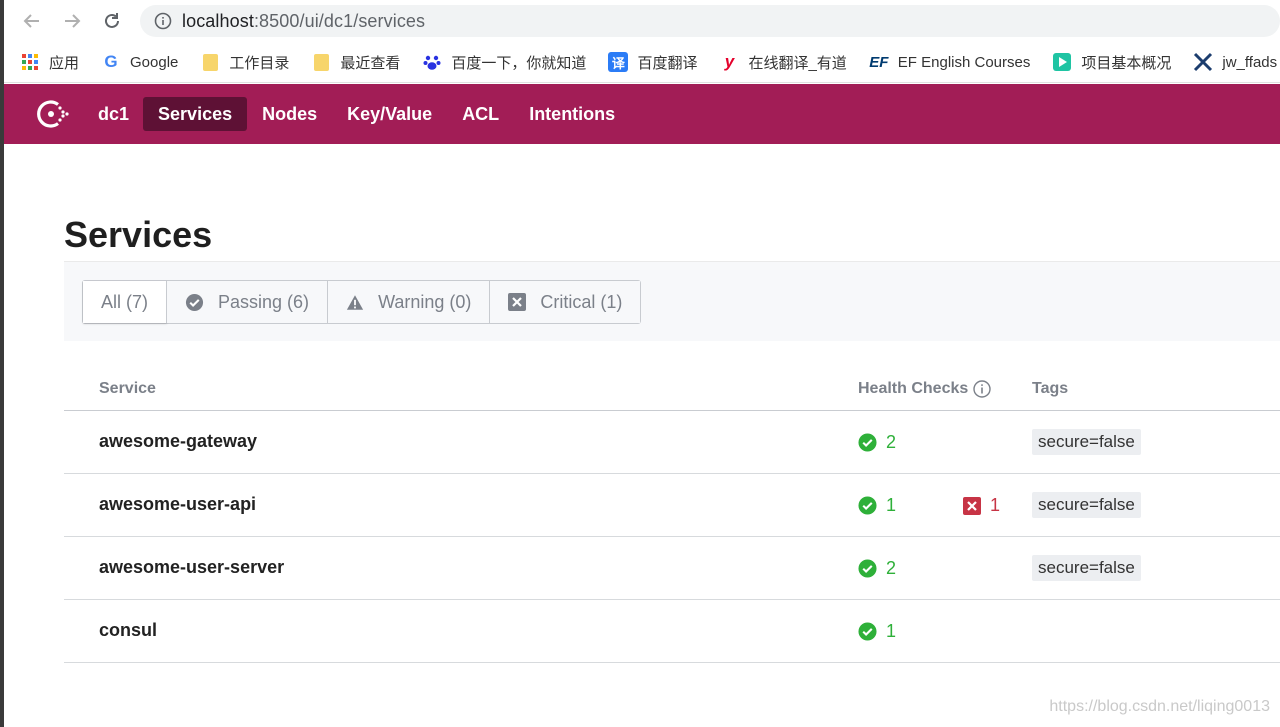  I want to click on critical-count: 1, so click(995, 505).